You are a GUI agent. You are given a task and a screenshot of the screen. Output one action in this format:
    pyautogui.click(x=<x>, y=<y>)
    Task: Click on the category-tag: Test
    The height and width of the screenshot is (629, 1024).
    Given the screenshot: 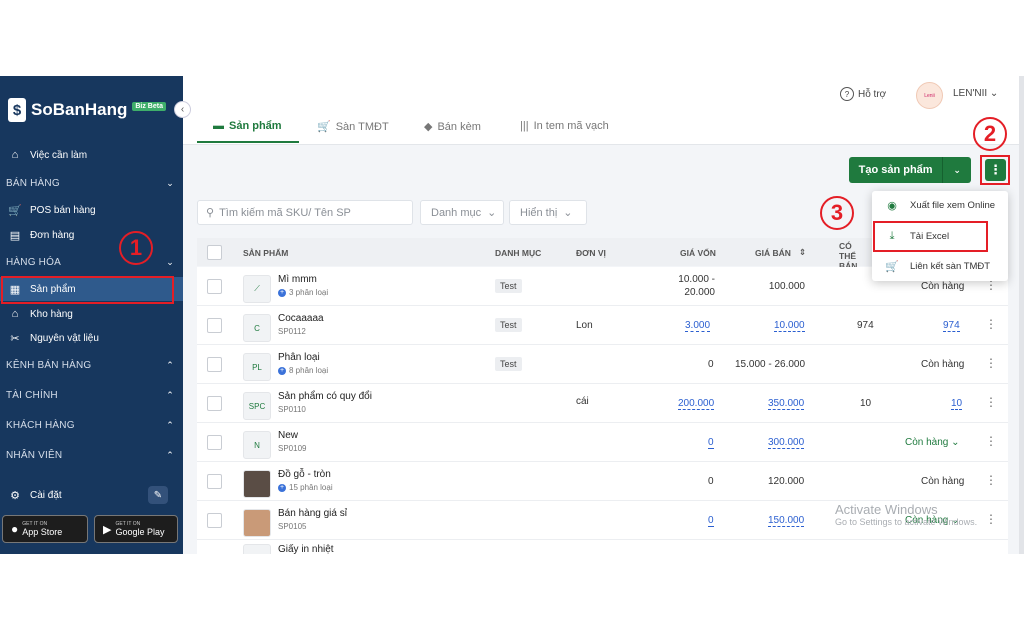 What is the action you would take?
    pyautogui.click(x=508, y=364)
    